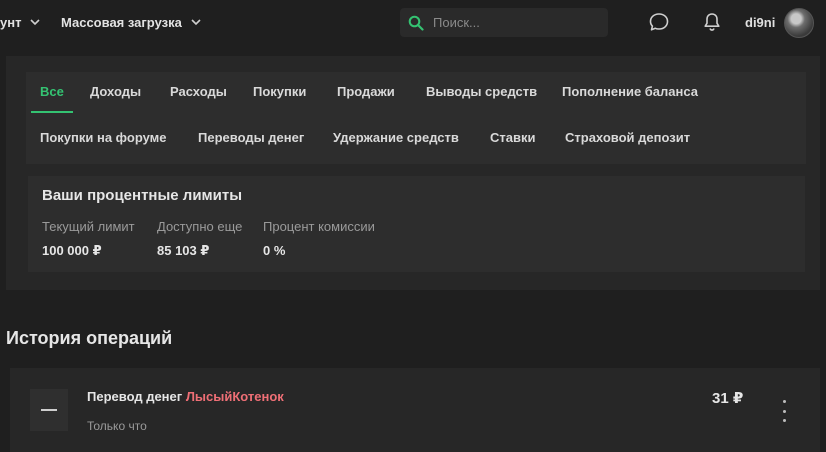 This screenshot has height=452, width=826. I want to click on bulk-upload-label: Массовая загрузка, so click(121, 22).